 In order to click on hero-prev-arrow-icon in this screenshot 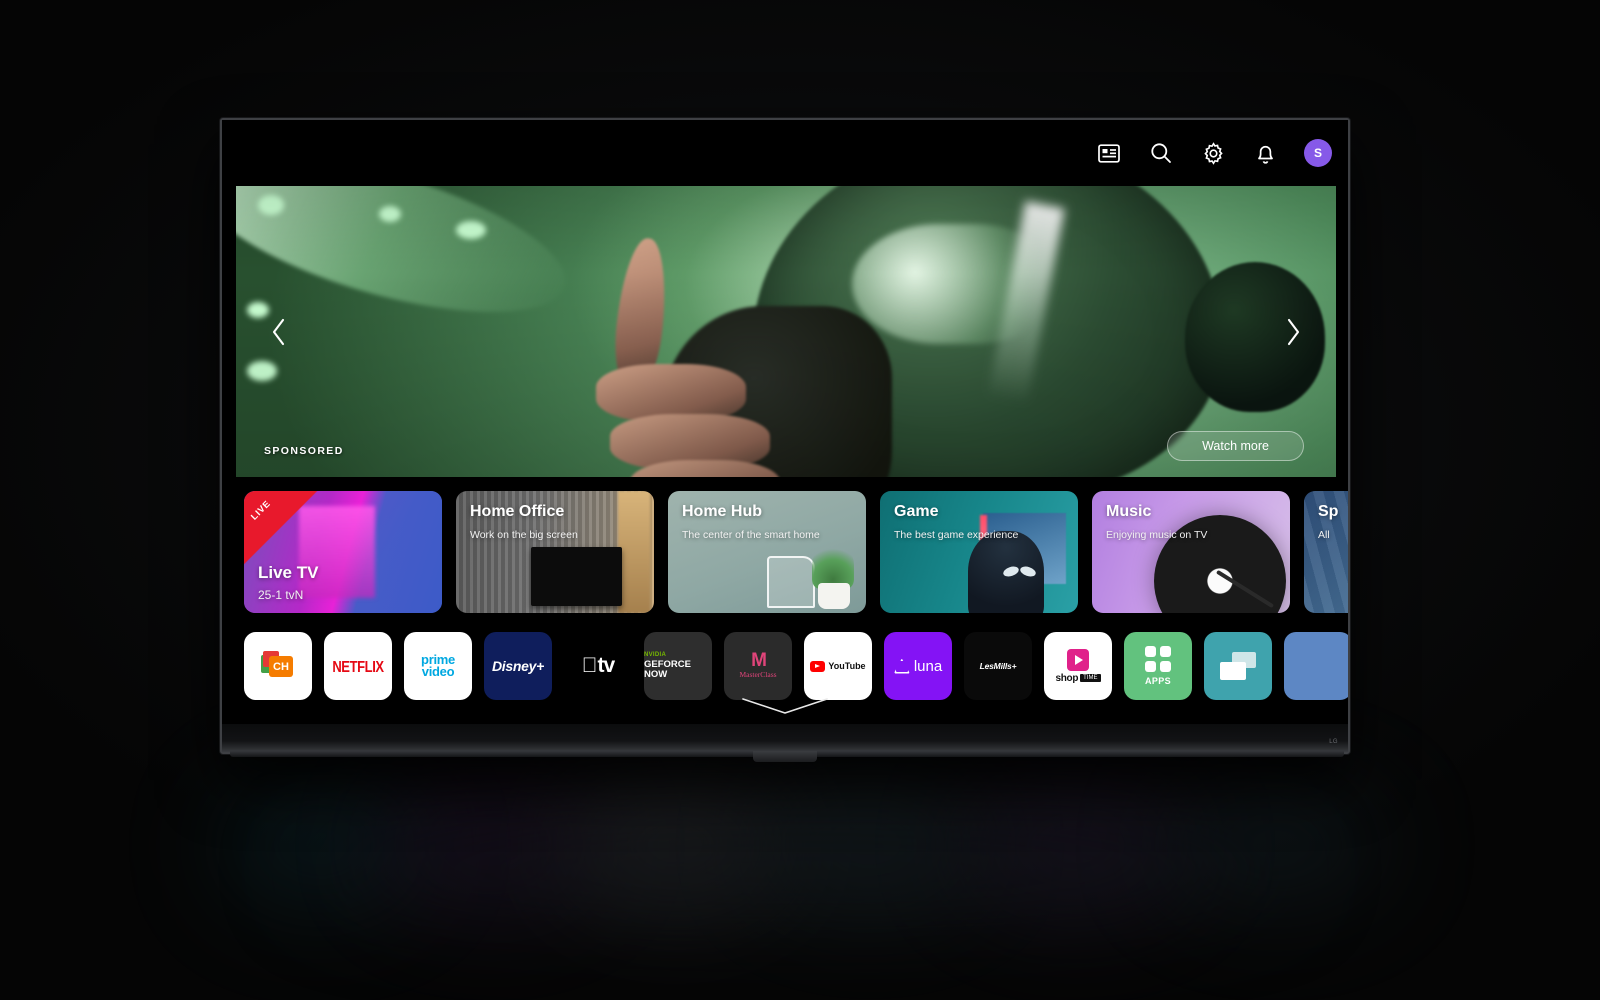, I will do `click(279, 332)`.